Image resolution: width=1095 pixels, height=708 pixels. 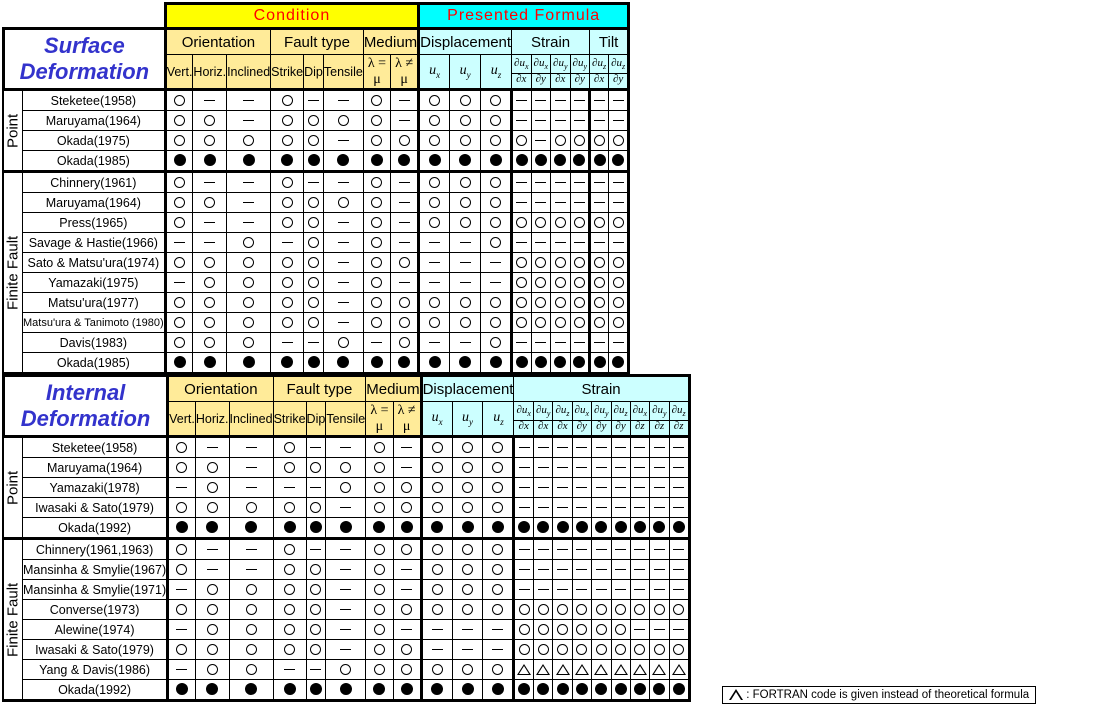 What do you see at coordinates (347, 507) in the screenshot?
I see `table-row: Iwasaki & Sato(1979)` at bounding box center [347, 507].